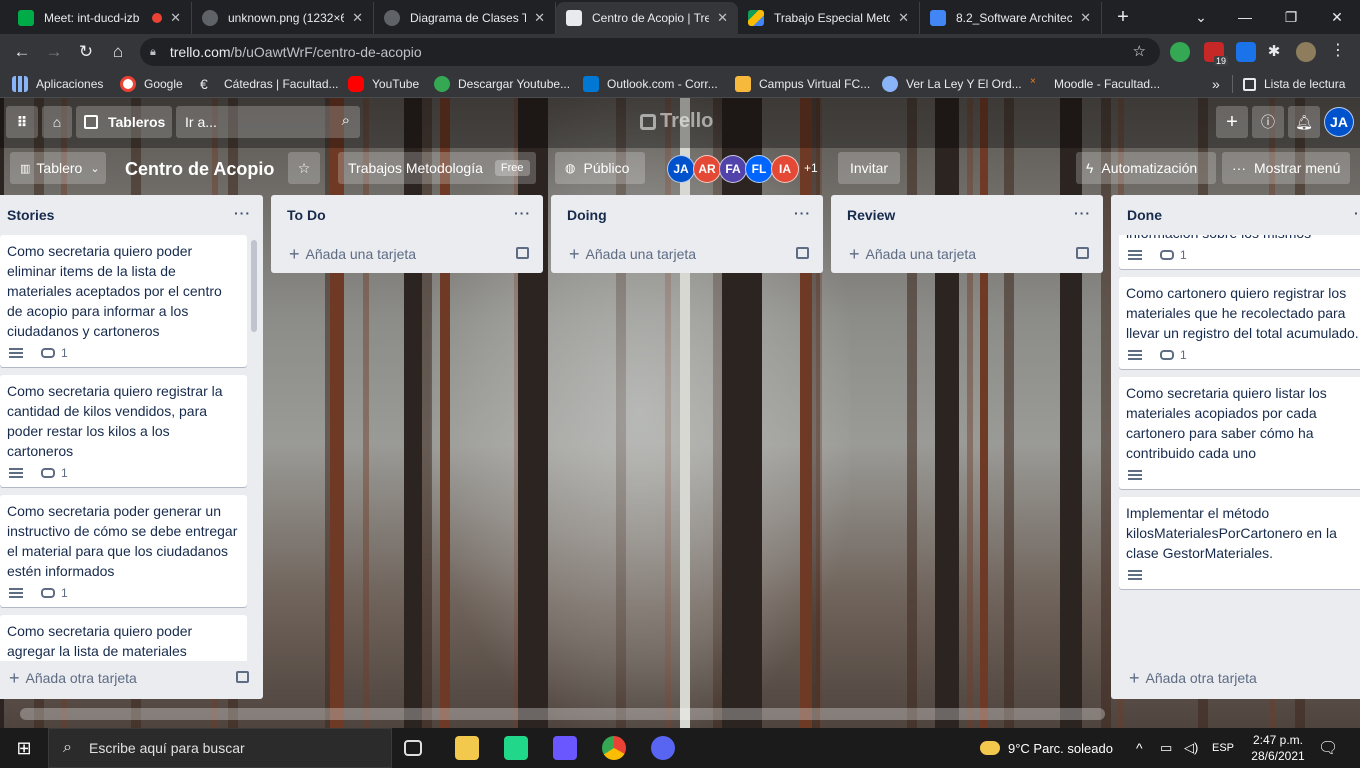 This screenshot has height=768, width=1360. I want to click on apps-switcher-icon: ⠿, so click(22, 122).